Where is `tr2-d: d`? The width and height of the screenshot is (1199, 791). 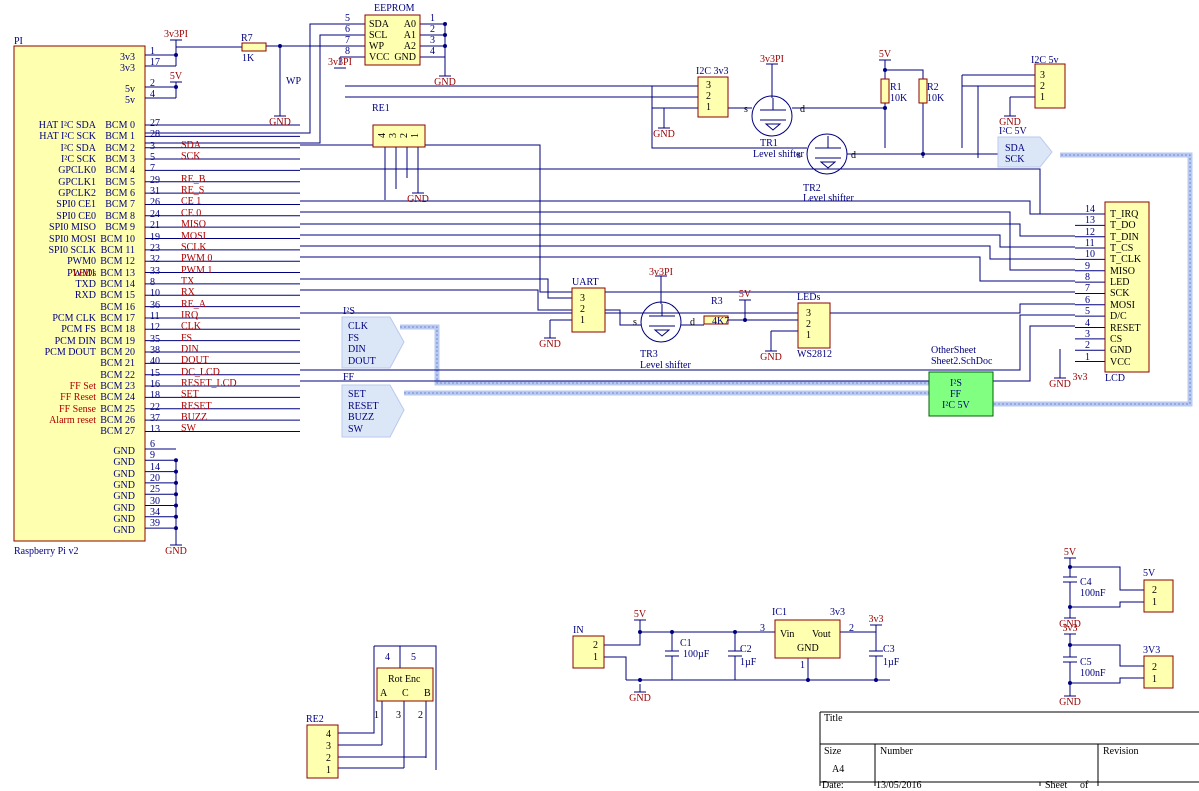 tr2-d: d is located at coordinates (853, 155).